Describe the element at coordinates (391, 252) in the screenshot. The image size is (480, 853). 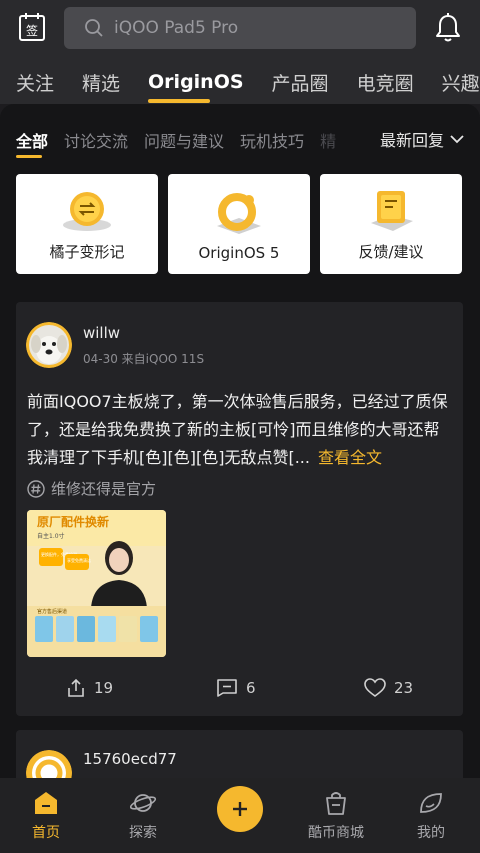
I see `card-label-feedback: 反馈/建议` at that location.